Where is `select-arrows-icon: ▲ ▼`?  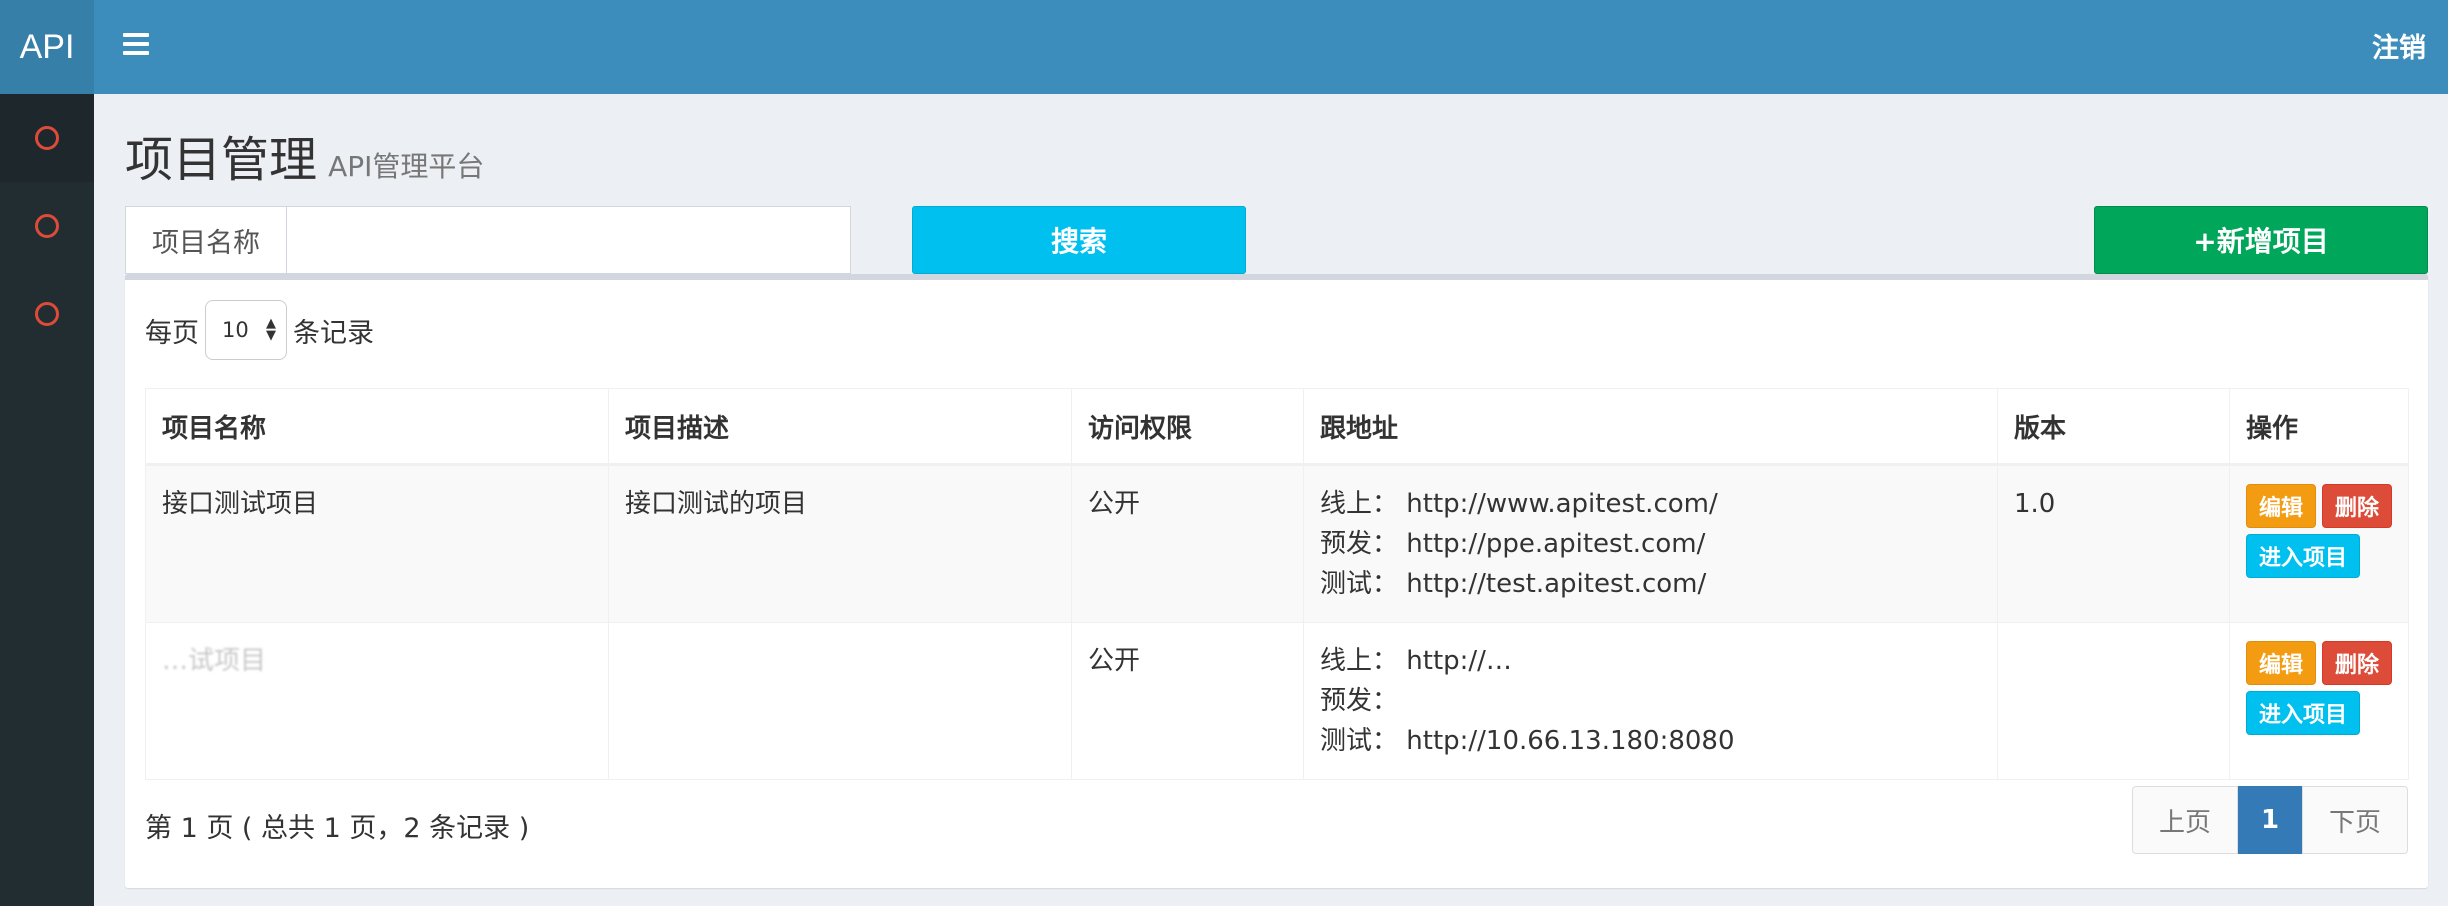 select-arrows-icon: ▲ ▼ is located at coordinates (271, 329).